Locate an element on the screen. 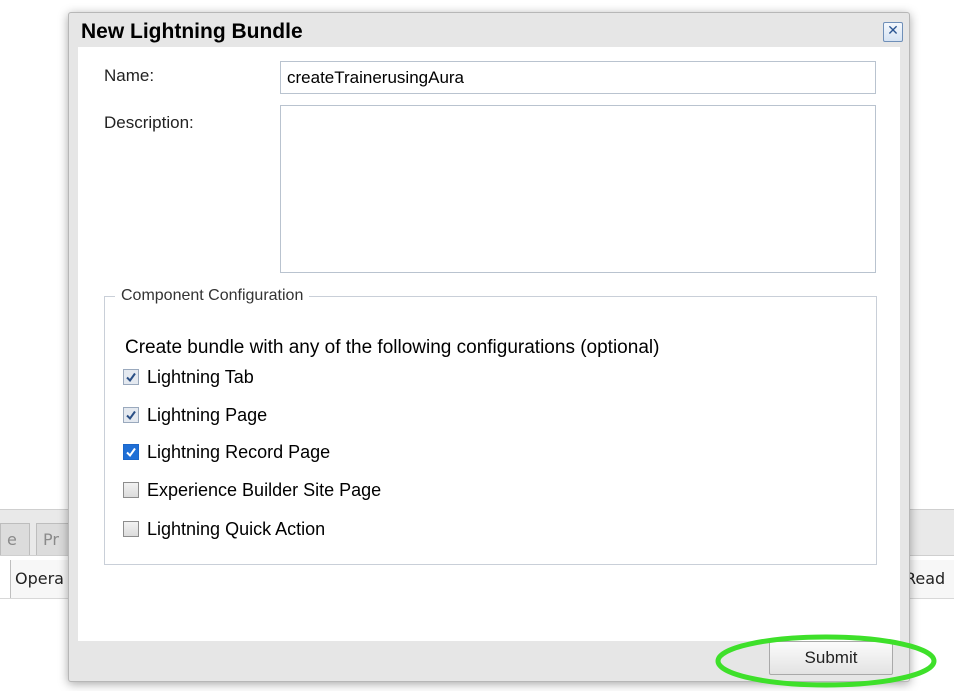 This screenshot has height=691, width=954. option-lightning-tab: Lightning Tab is located at coordinates (188, 377).